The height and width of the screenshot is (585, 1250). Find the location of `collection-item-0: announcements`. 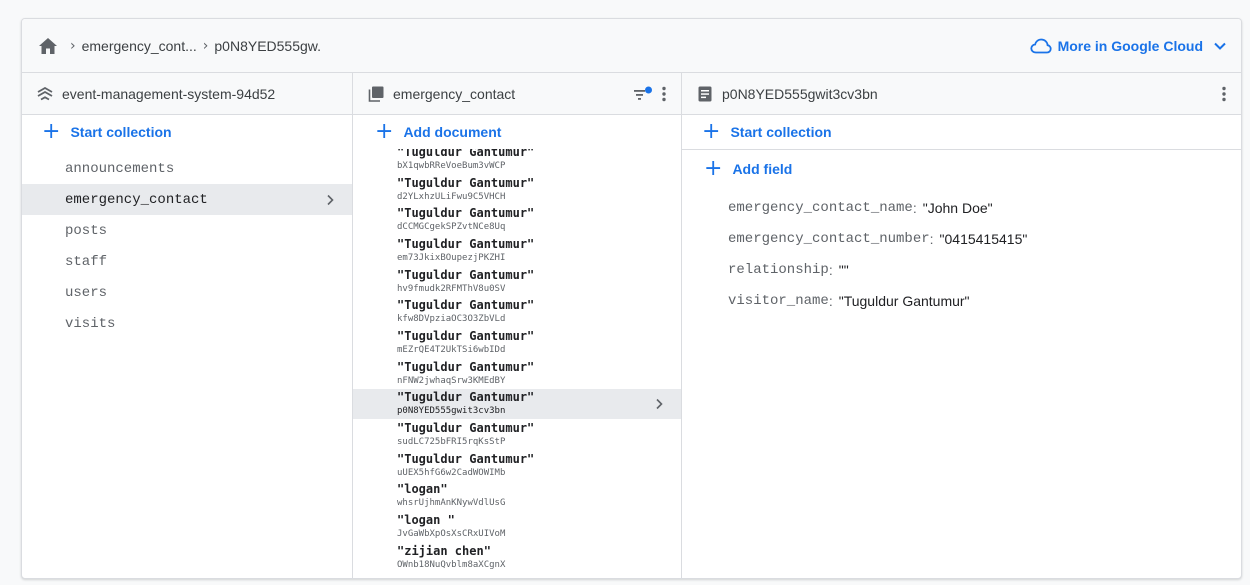

collection-item-0: announcements is located at coordinates (187, 168).